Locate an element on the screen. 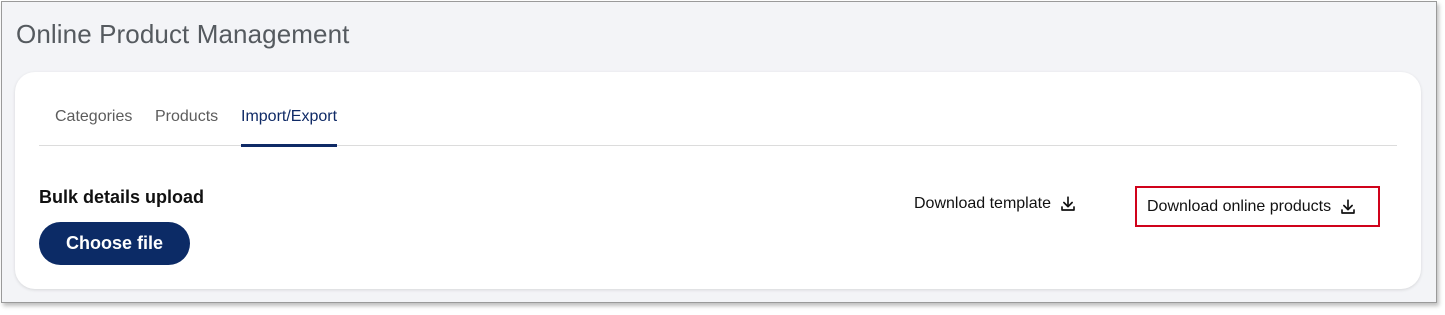  page-title: Online Product Management is located at coordinates (183, 34).